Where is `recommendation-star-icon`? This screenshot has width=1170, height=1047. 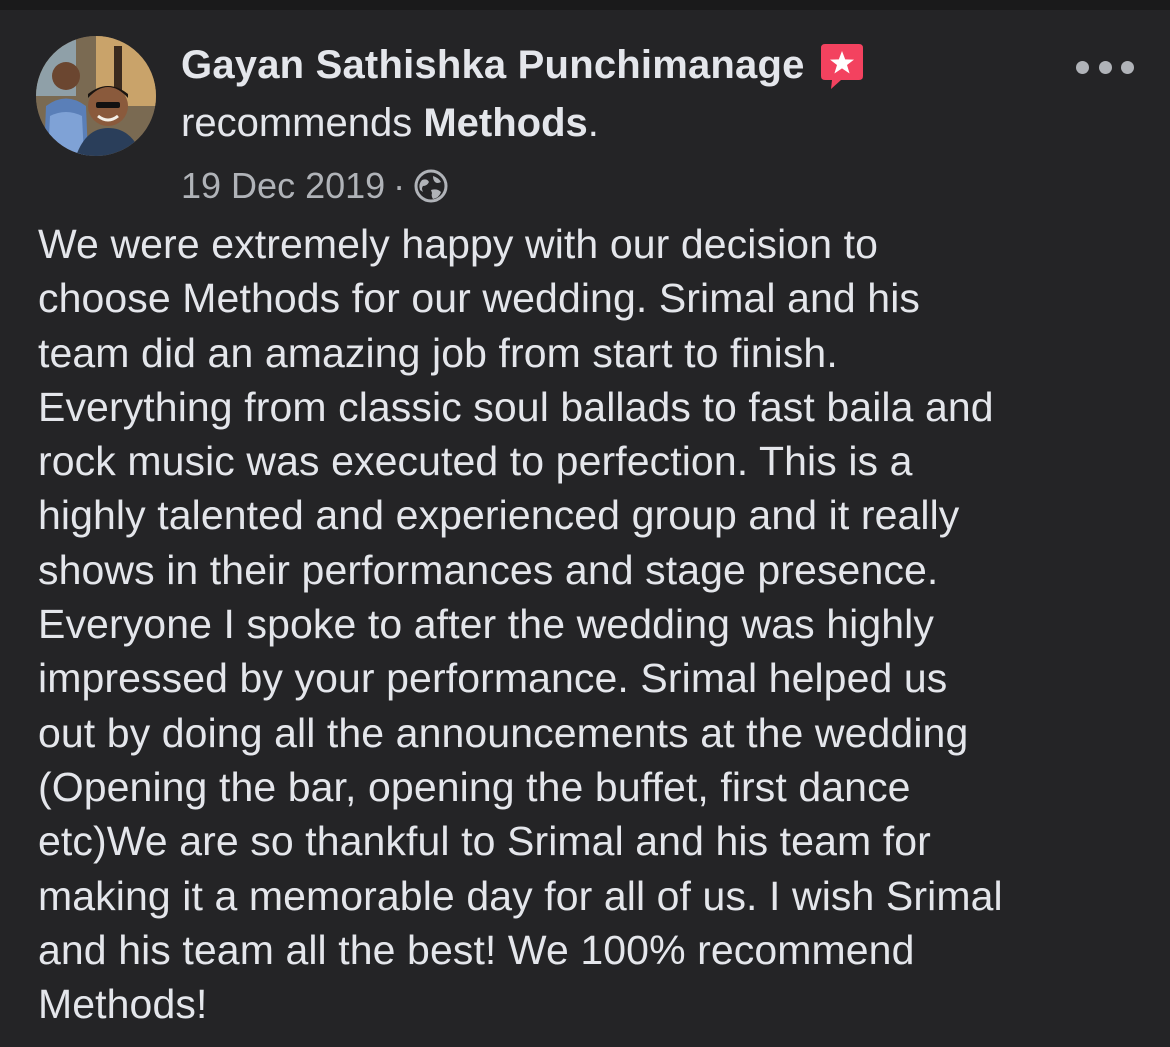
recommendation-star-icon is located at coordinates (842, 67).